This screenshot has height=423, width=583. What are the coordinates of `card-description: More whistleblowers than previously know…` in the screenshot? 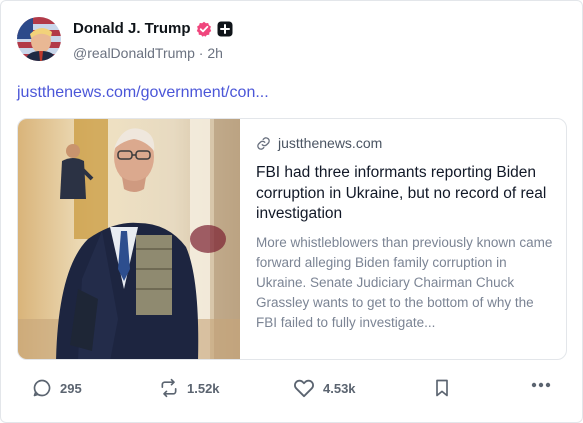 It's located at (404, 282).